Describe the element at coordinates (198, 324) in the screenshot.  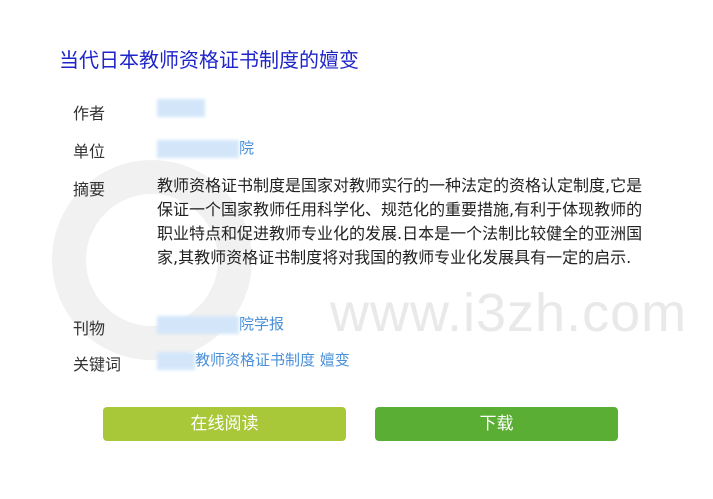
I see `redacted-journal` at that location.